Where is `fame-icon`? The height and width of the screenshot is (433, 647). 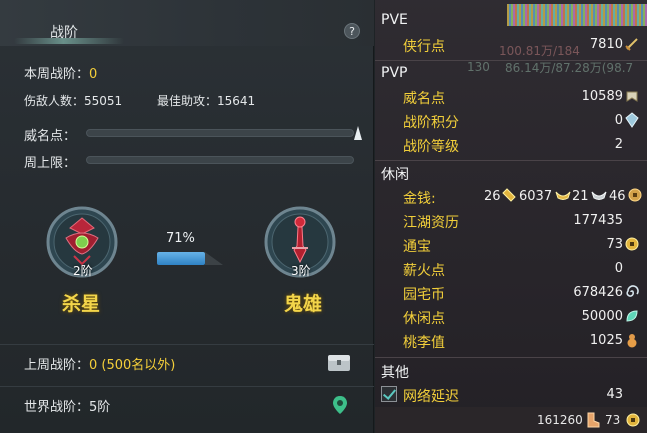 fame-icon is located at coordinates (632, 96).